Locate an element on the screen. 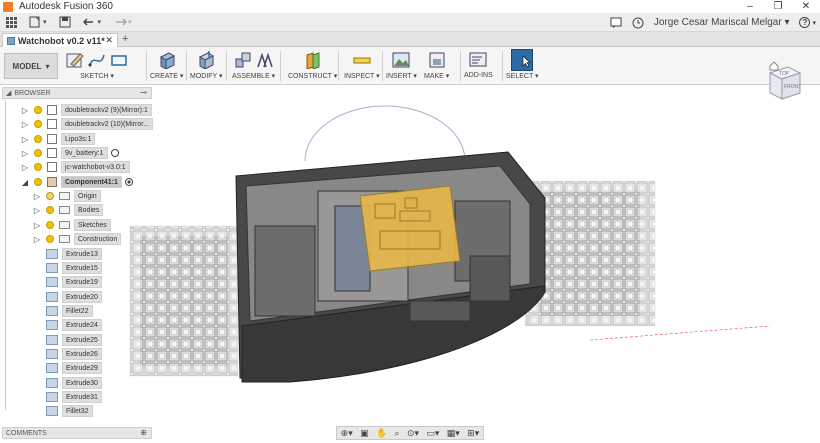  make-group: MAKE ▾ is located at coordinates (436, 66).